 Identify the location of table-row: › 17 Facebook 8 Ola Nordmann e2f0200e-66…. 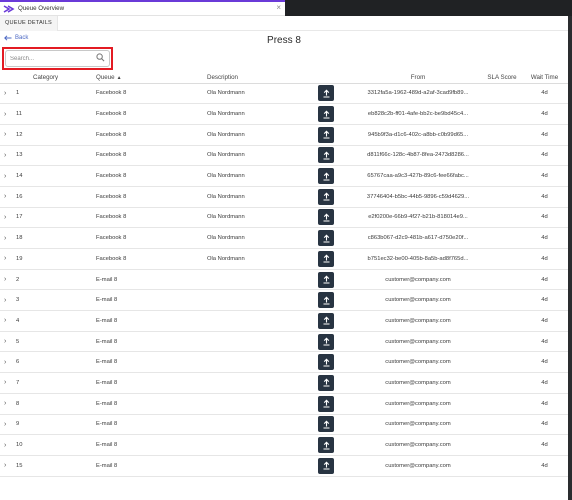
(284, 218).